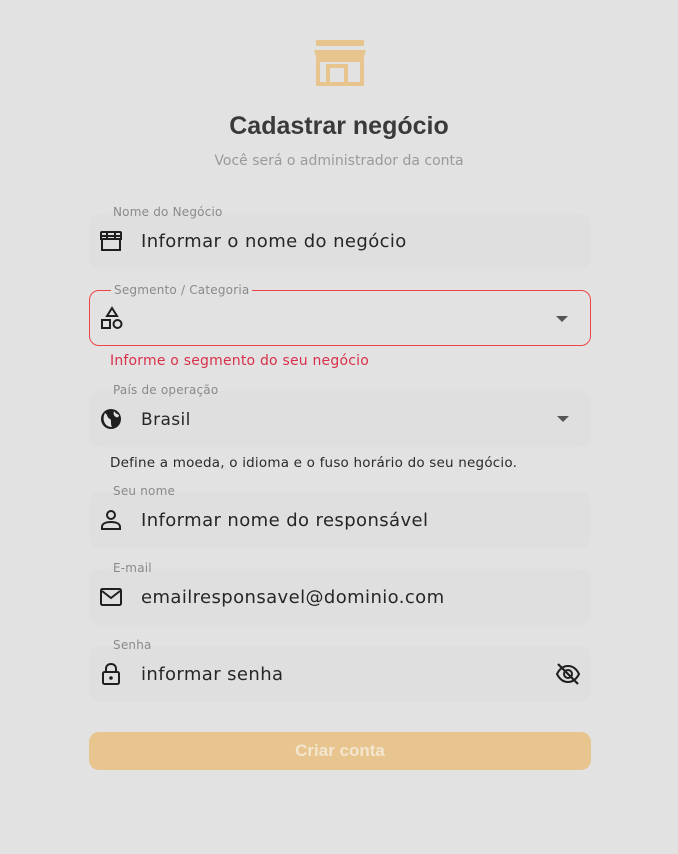  Describe the element at coordinates (340, 63) in the screenshot. I see `storefront-logo-icon` at that location.